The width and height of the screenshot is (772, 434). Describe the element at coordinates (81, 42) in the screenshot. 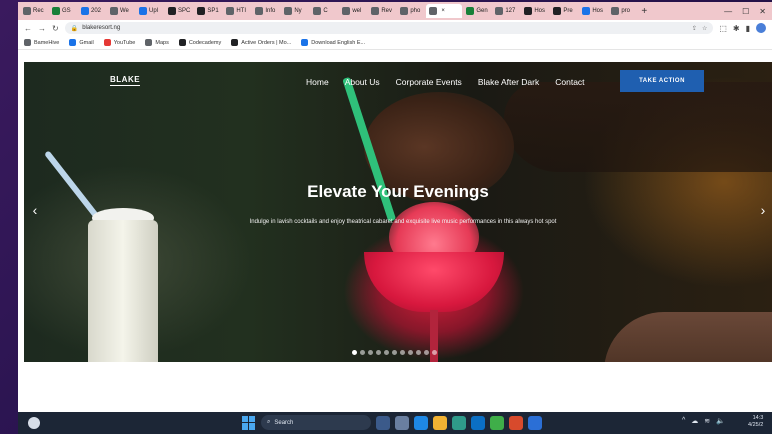

I see `bookmark-item: Gmail` at that location.